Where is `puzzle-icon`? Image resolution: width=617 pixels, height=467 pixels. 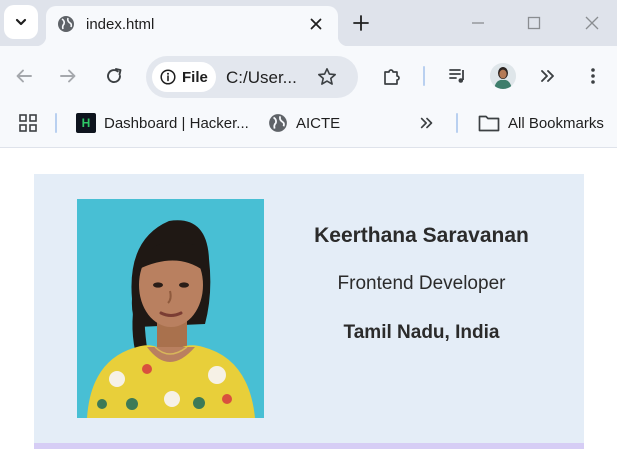
puzzle-icon is located at coordinates (392, 77).